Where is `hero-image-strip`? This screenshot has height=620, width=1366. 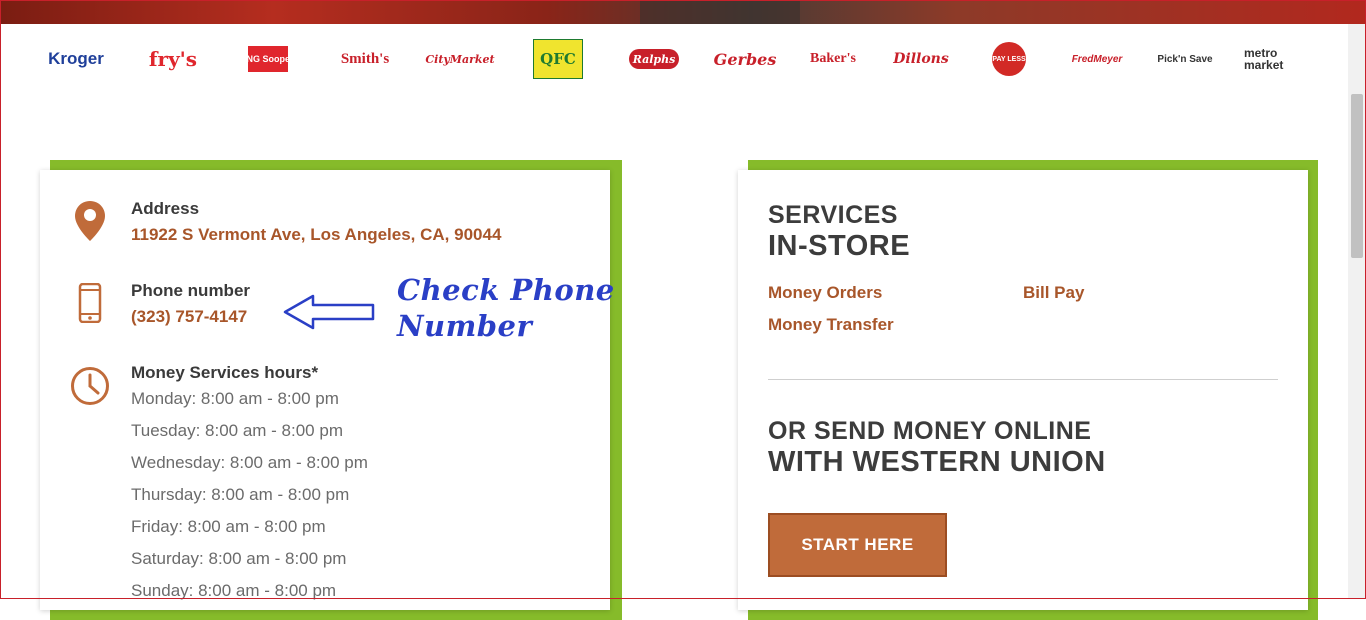
hero-image-strip is located at coordinates (683, 12).